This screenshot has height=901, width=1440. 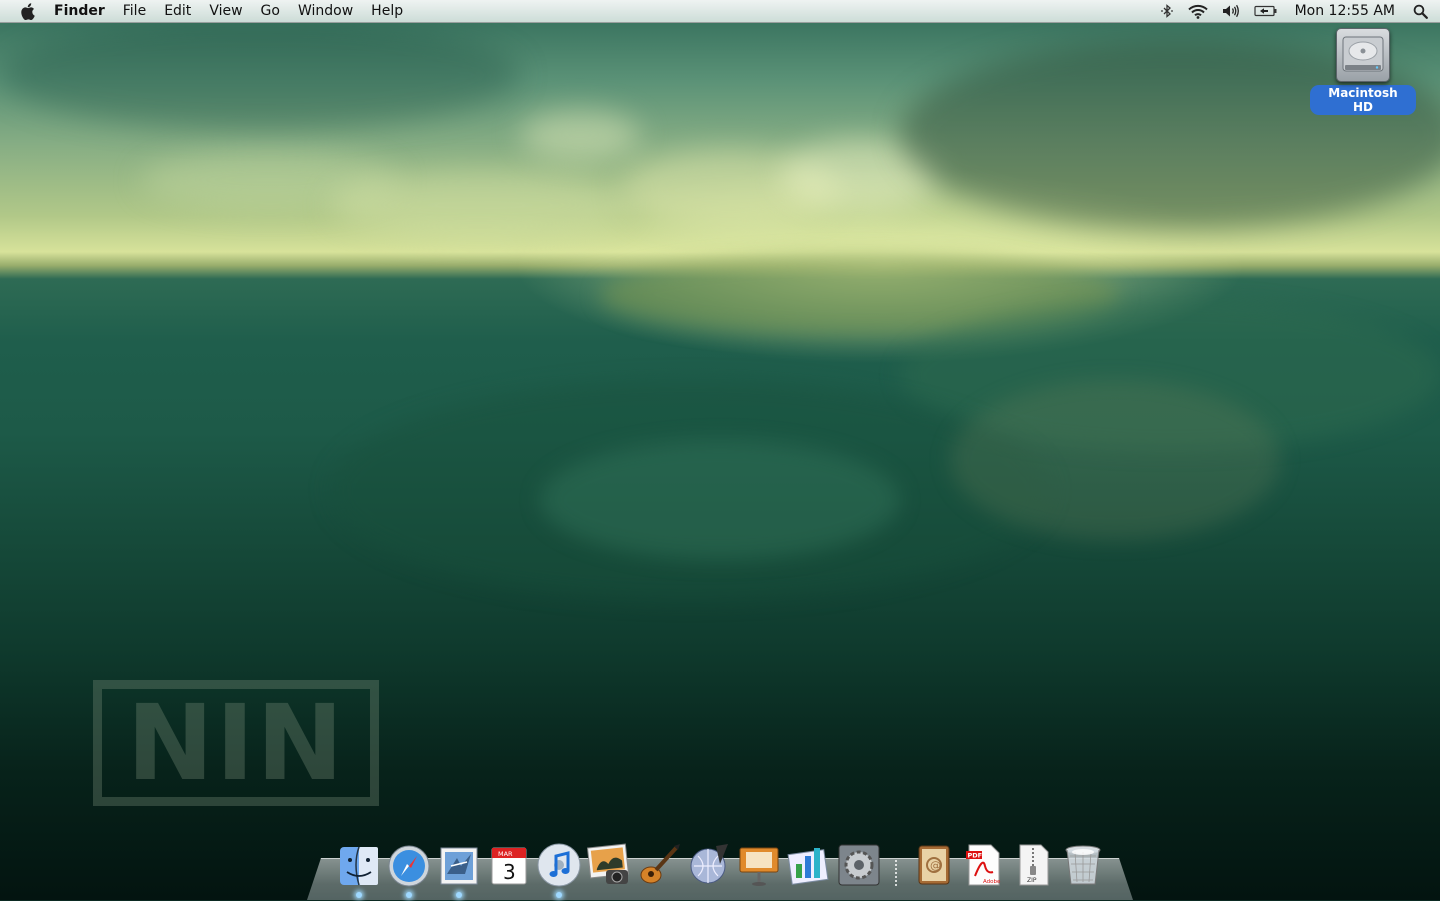 I want to click on battery-icon, so click(x=1266, y=11).